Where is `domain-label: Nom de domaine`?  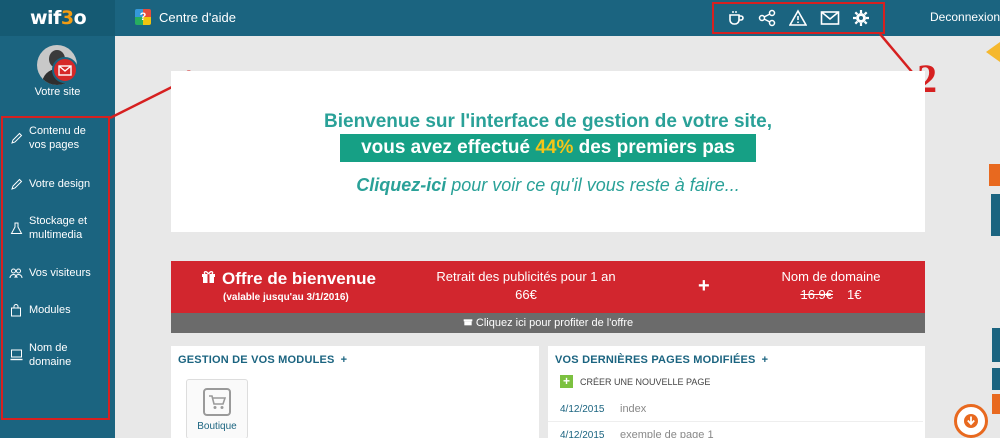 domain-label: Nom de domaine is located at coordinates (831, 276).